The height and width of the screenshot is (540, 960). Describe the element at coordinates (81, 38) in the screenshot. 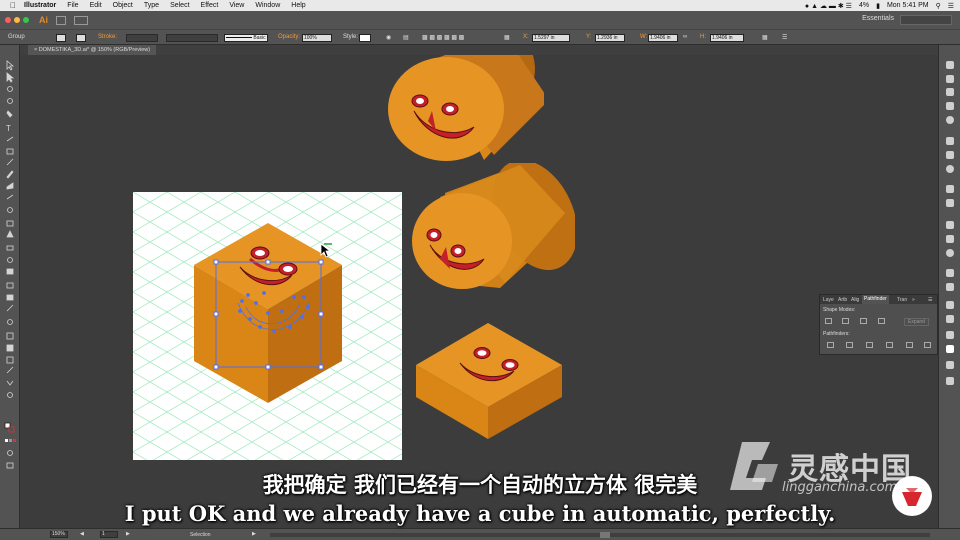

I see `stroke-swatch` at that location.